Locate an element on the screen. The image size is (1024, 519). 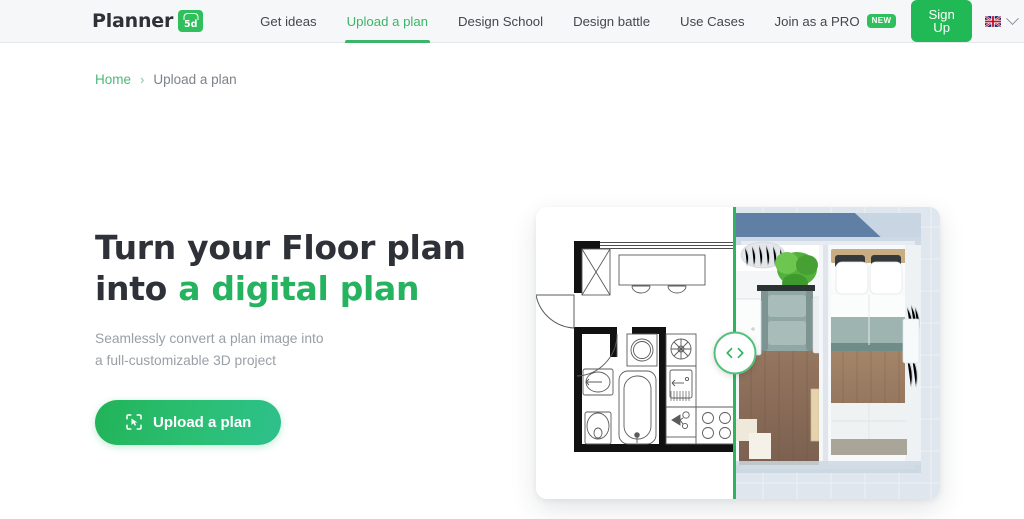
comparison-slider-handle is located at coordinates (734, 353).